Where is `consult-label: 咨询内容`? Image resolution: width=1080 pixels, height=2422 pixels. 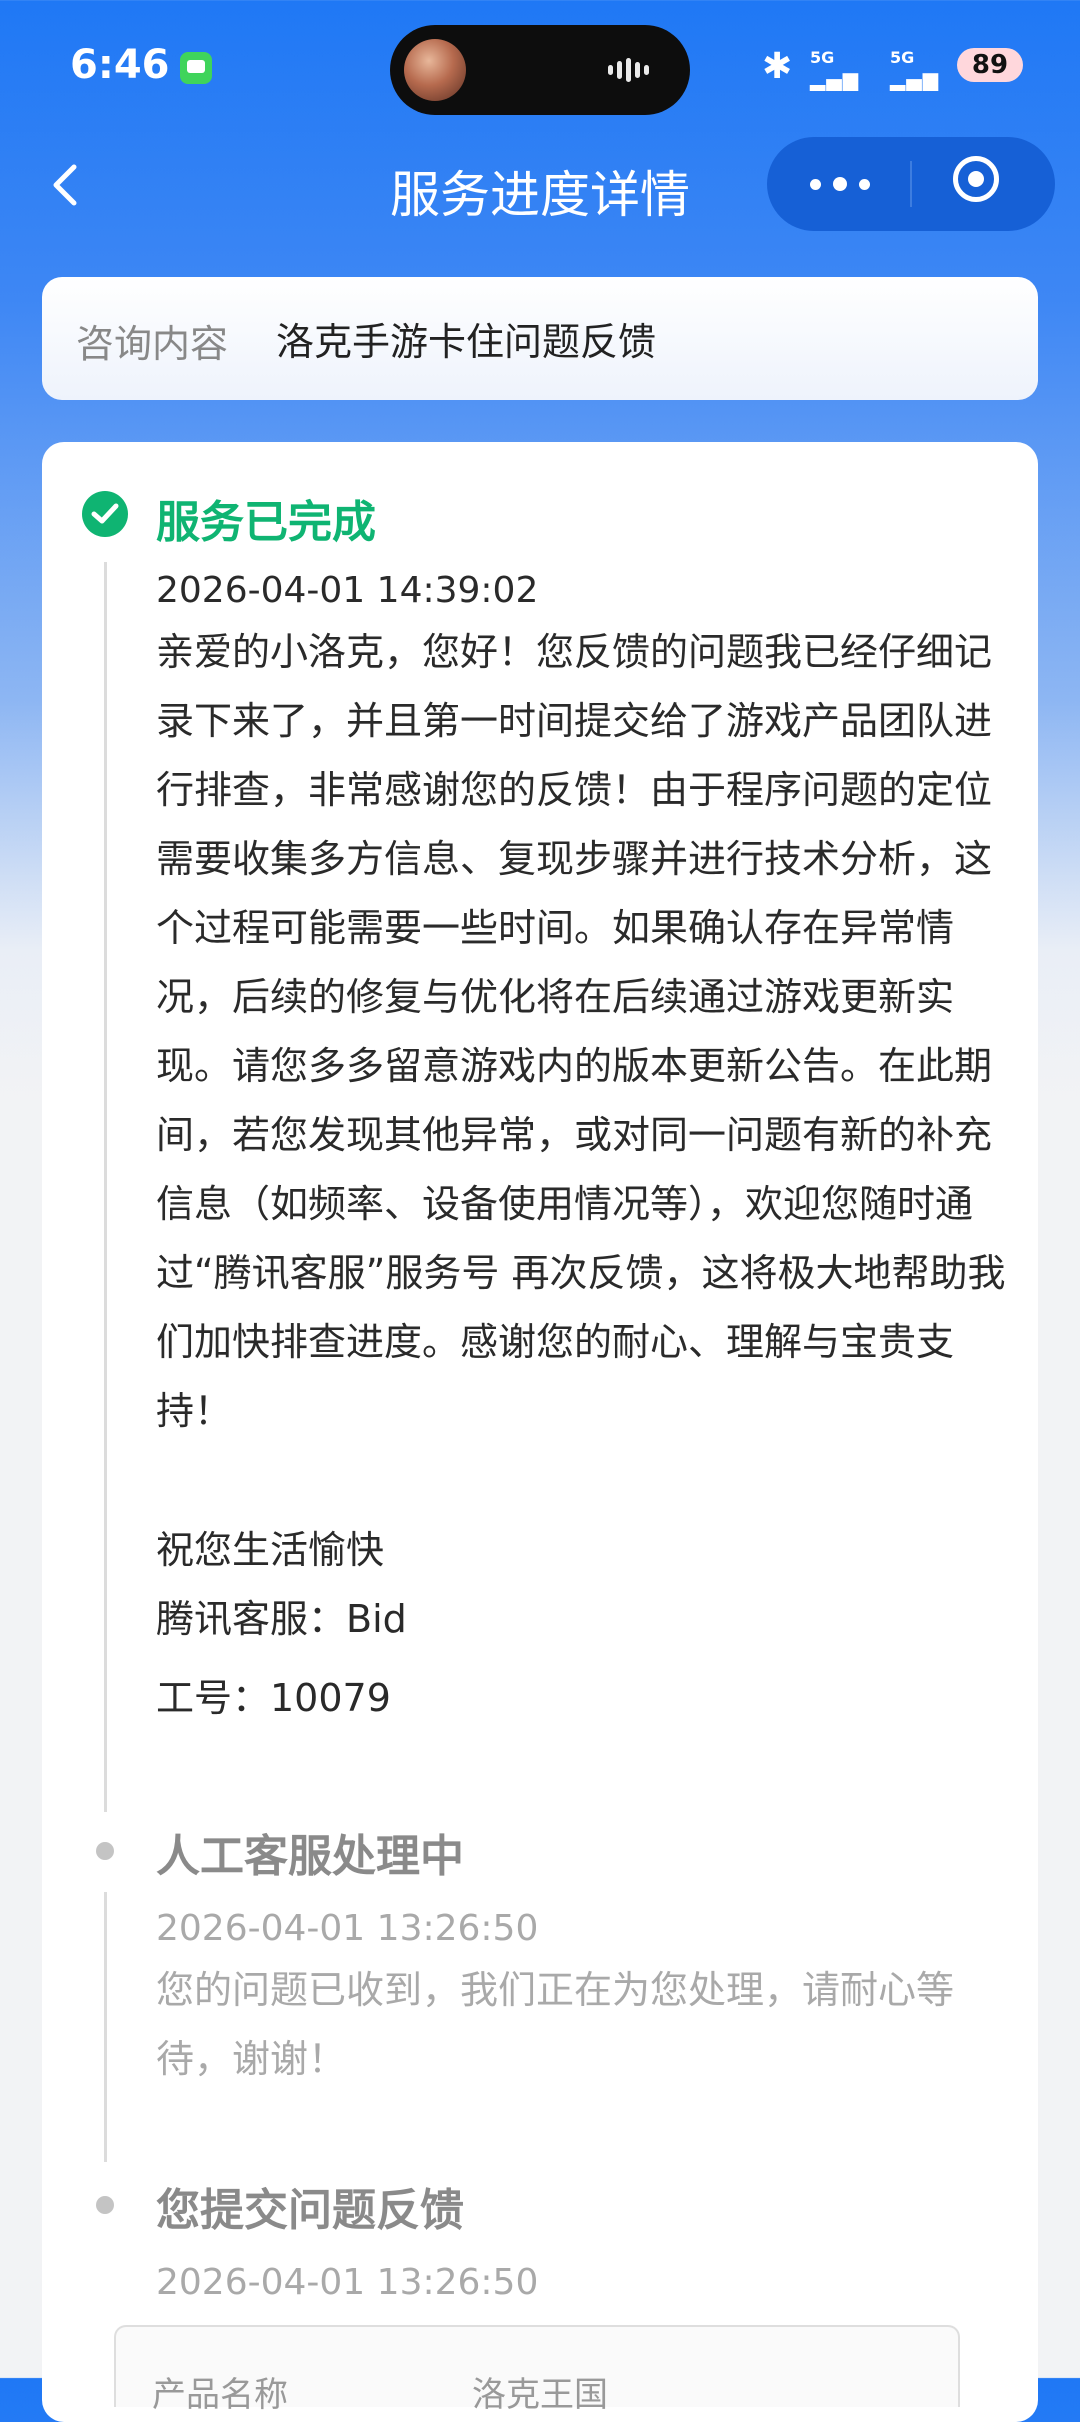 consult-label: 咨询内容 is located at coordinates (152, 344).